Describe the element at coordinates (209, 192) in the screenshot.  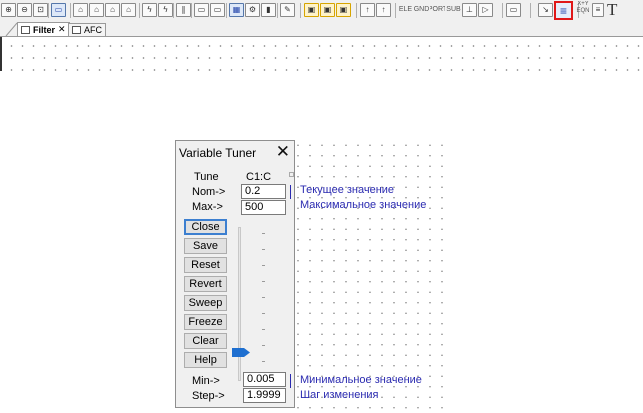
I see `nom-label: Nom->` at that location.